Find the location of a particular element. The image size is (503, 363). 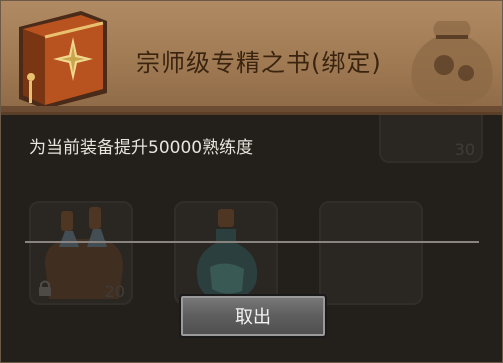

take-out-button: 取出 is located at coordinates (253, 316).